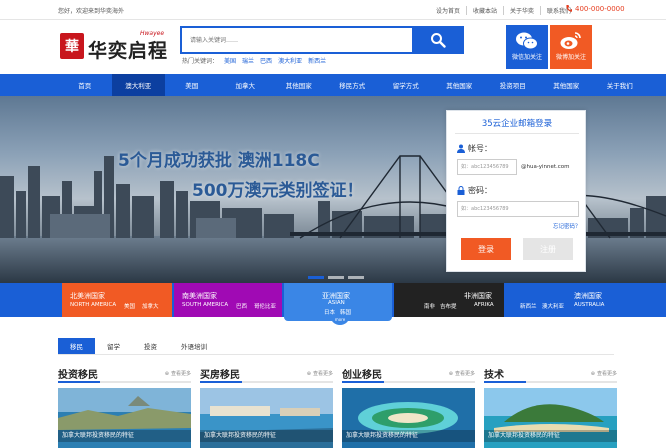 The height and width of the screenshot is (448, 666). I want to click on account-label: 帐号：, so click(480, 148).